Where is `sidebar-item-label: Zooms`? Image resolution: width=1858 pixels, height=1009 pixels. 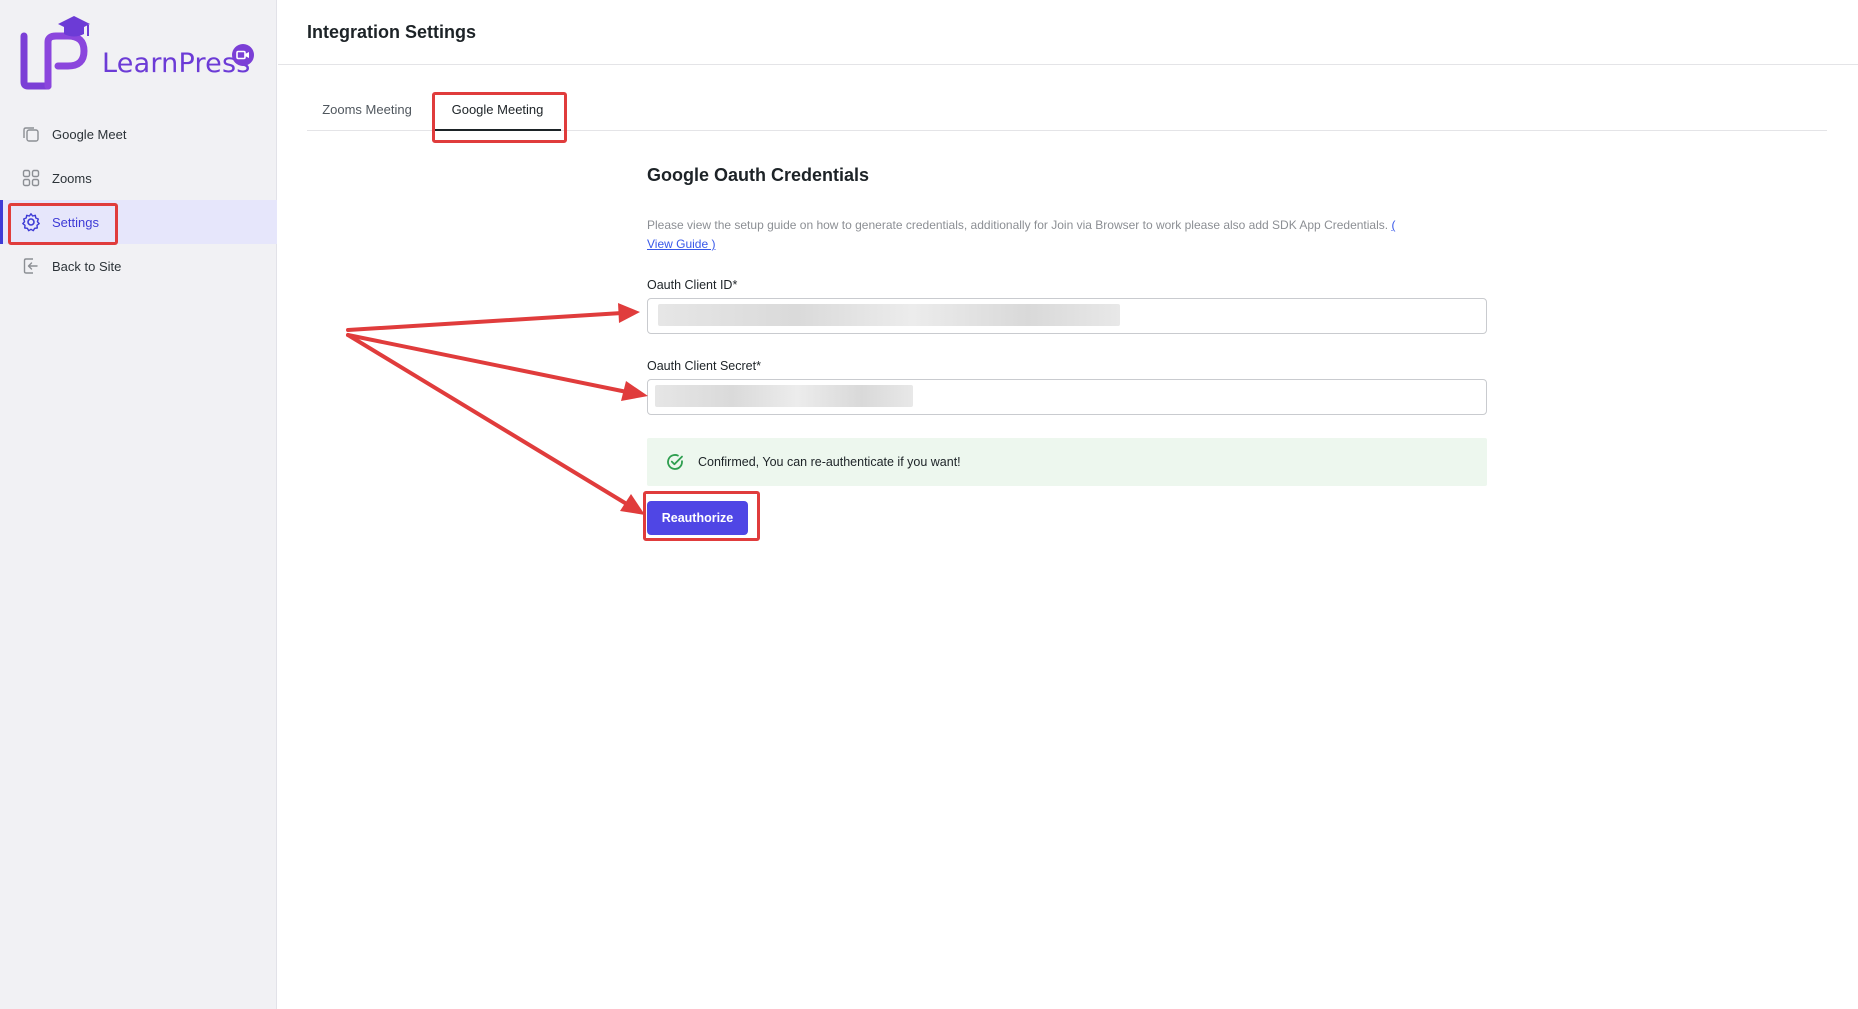 sidebar-item-label: Zooms is located at coordinates (72, 178).